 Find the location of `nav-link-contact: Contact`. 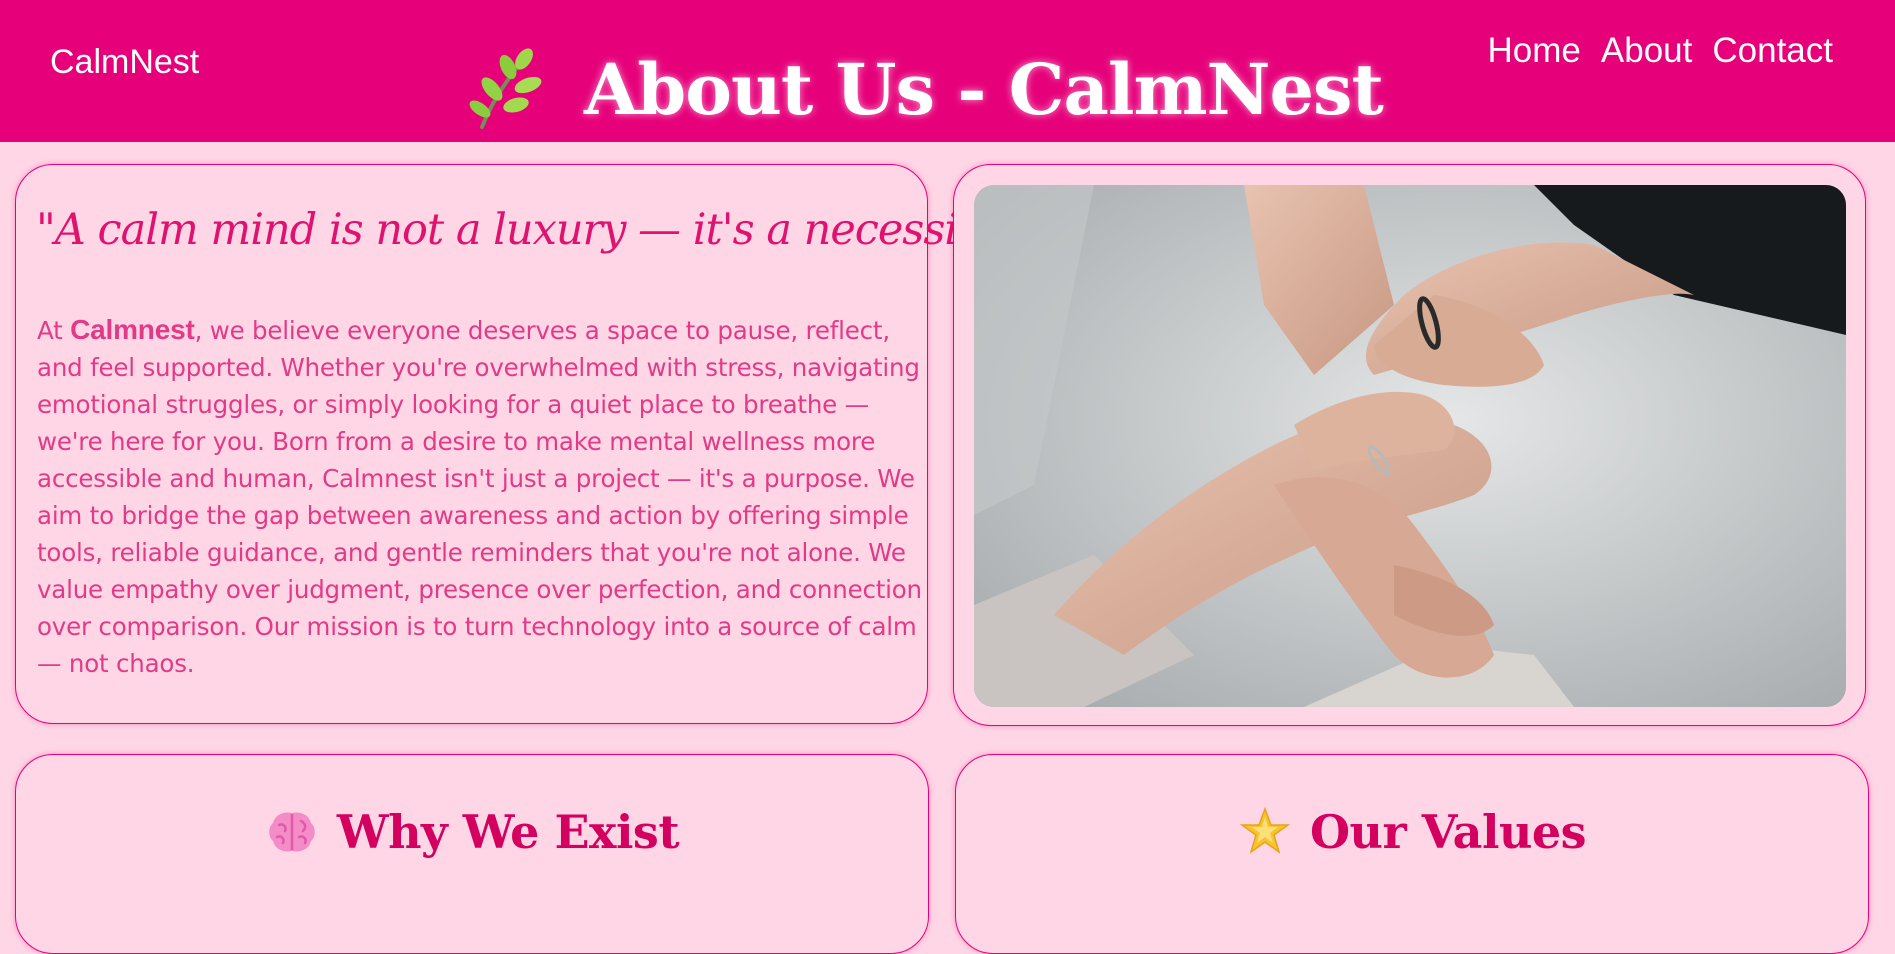

nav-link-contact: Contact is located at coordinates (1772, 51).